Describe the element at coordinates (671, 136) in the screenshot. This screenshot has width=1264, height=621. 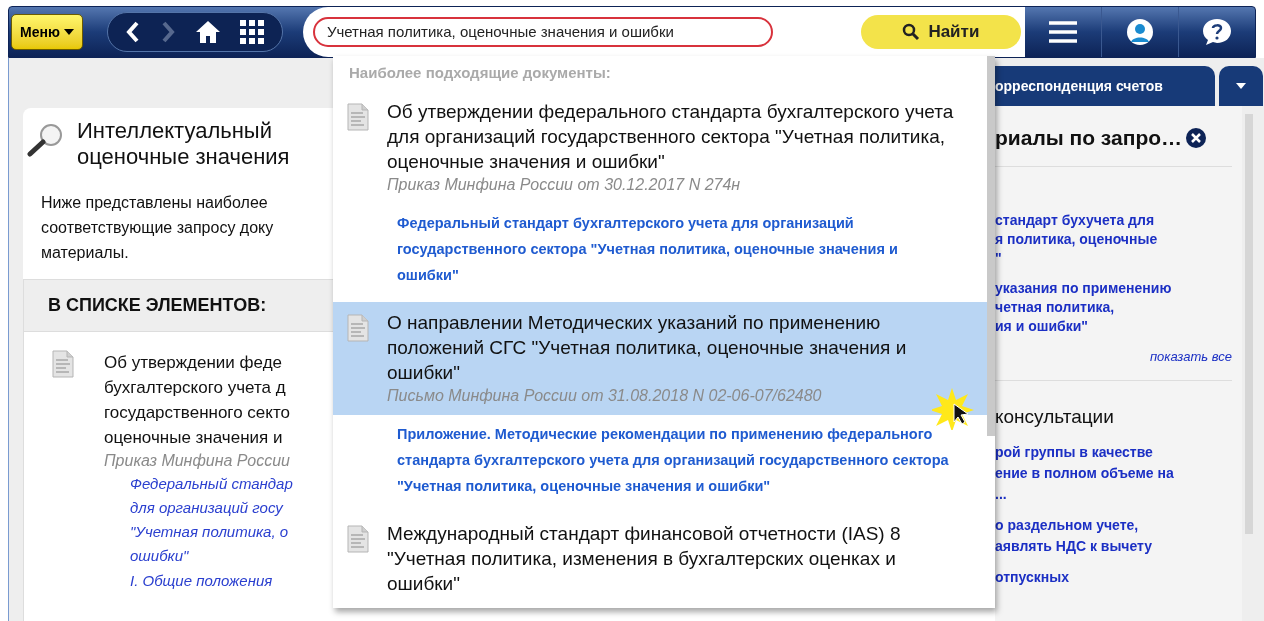
I see `suggestion-title: Об утверждении федерального стандарта бухгалтерского учета для организаций государственного сектора "Учетная политика, оценочные значения и ошибки"` at that location.